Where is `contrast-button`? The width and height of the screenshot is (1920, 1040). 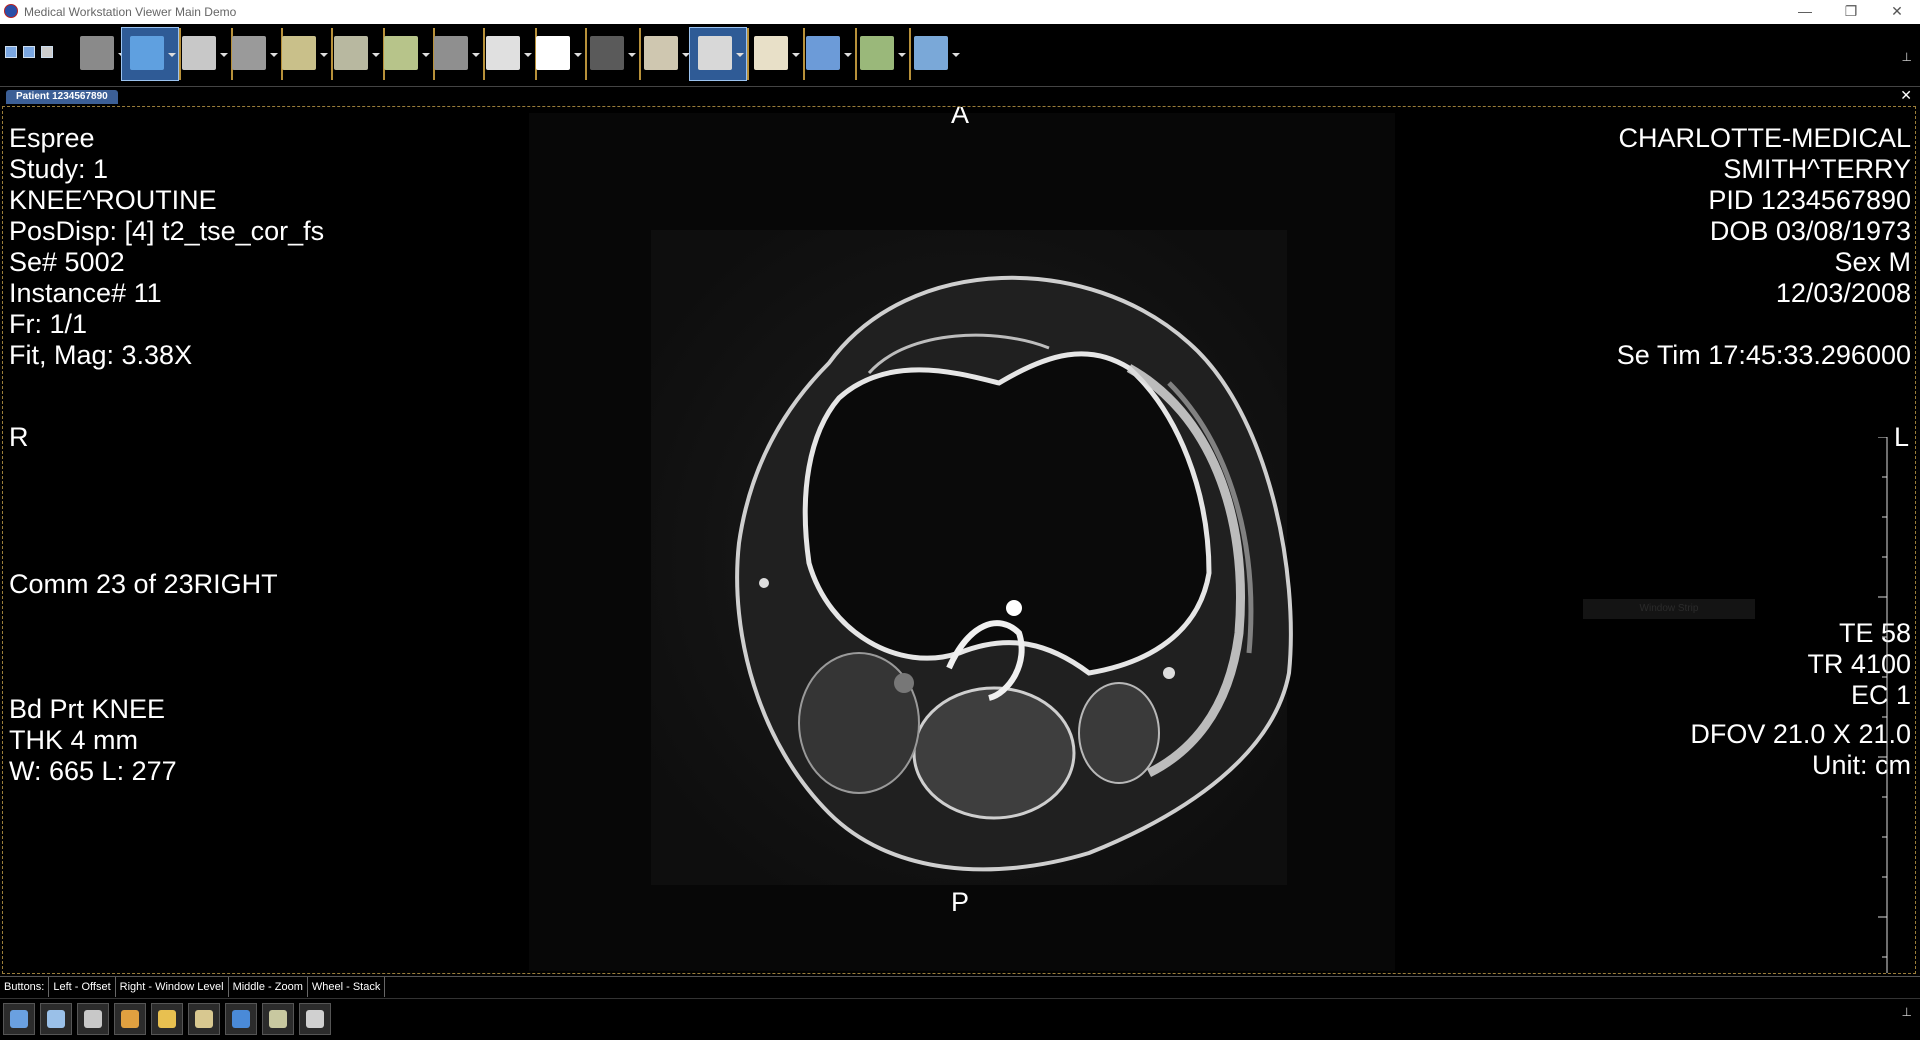 contrast-button is located at coordinates (506, 54).